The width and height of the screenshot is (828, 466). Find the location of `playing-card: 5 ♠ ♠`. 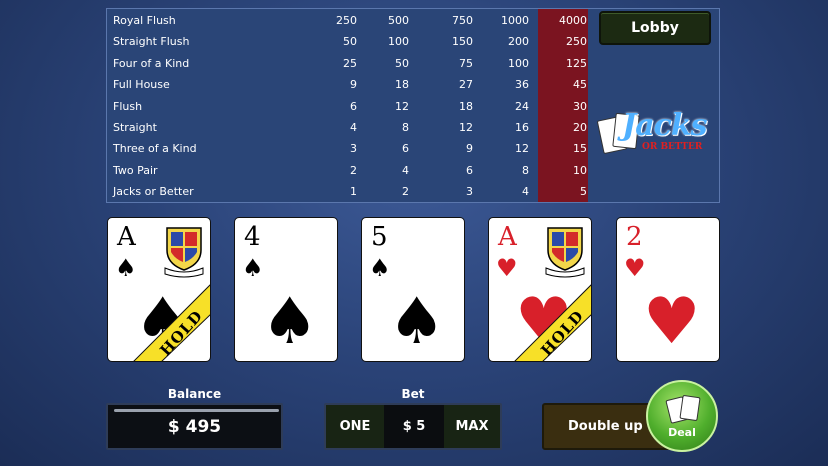

playing-card: 5 ♠ ♠ is located at coordinates (413, 289).